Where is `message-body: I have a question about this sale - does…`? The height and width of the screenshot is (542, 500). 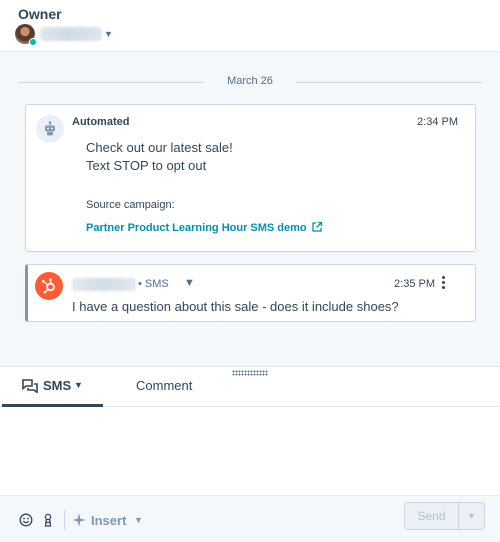
message-body: I have a question about this sale - does… is located at coordinates (235, 306).